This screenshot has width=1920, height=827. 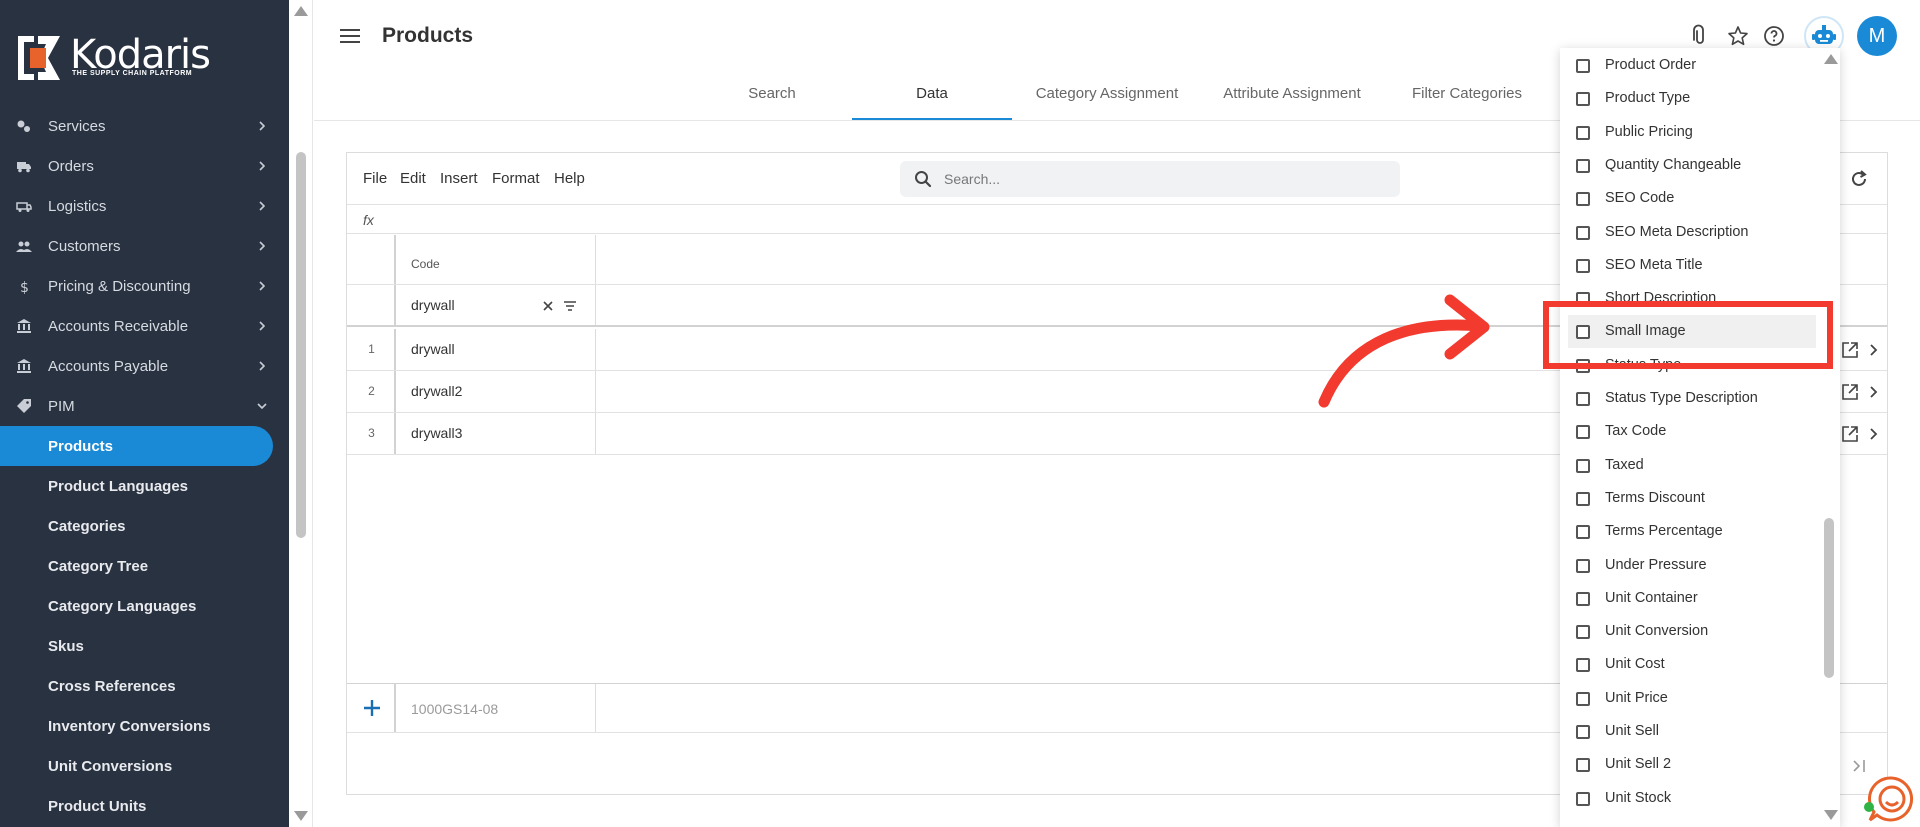 What do you see at coordinates (548, 306) in the screenshot?
I see `clear-filter-icon` at bounding box center [548, 306].